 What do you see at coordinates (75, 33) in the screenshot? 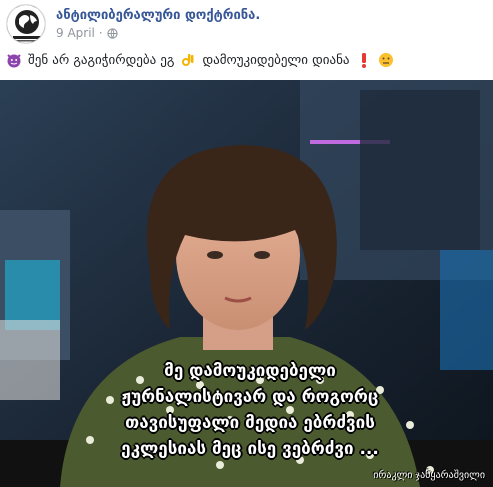
I see `post-date: 9 April` at bounding box center [75, 33].